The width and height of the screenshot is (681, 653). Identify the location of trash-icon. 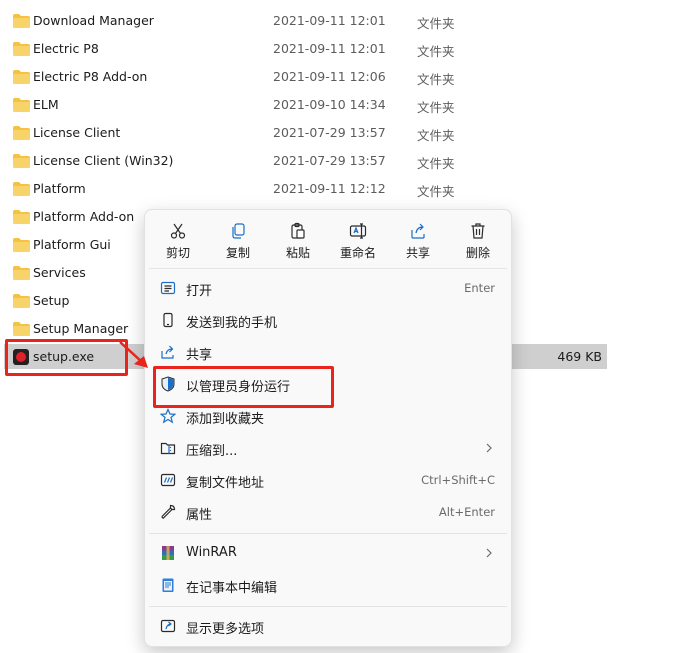
(478, 231).